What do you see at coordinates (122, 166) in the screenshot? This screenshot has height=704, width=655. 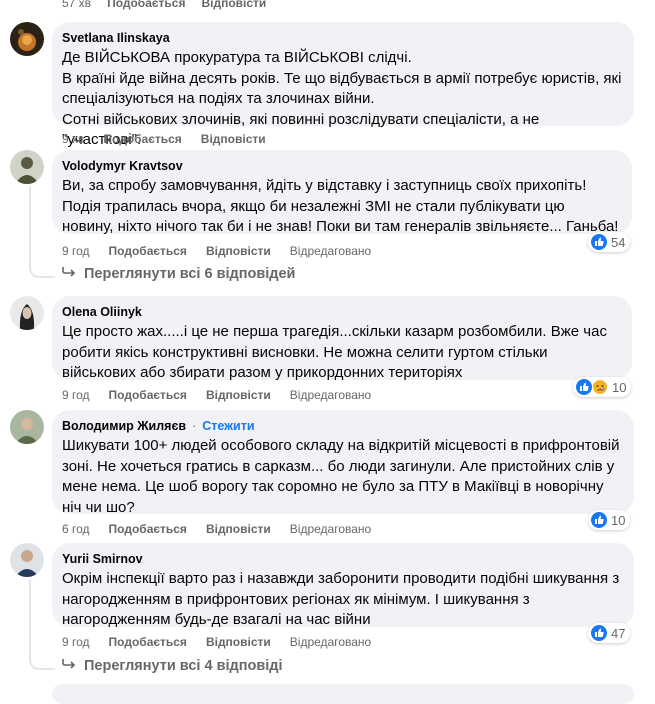 I see `author-name: Volodymyr Kravtsov` at bounding box center [122, 166].